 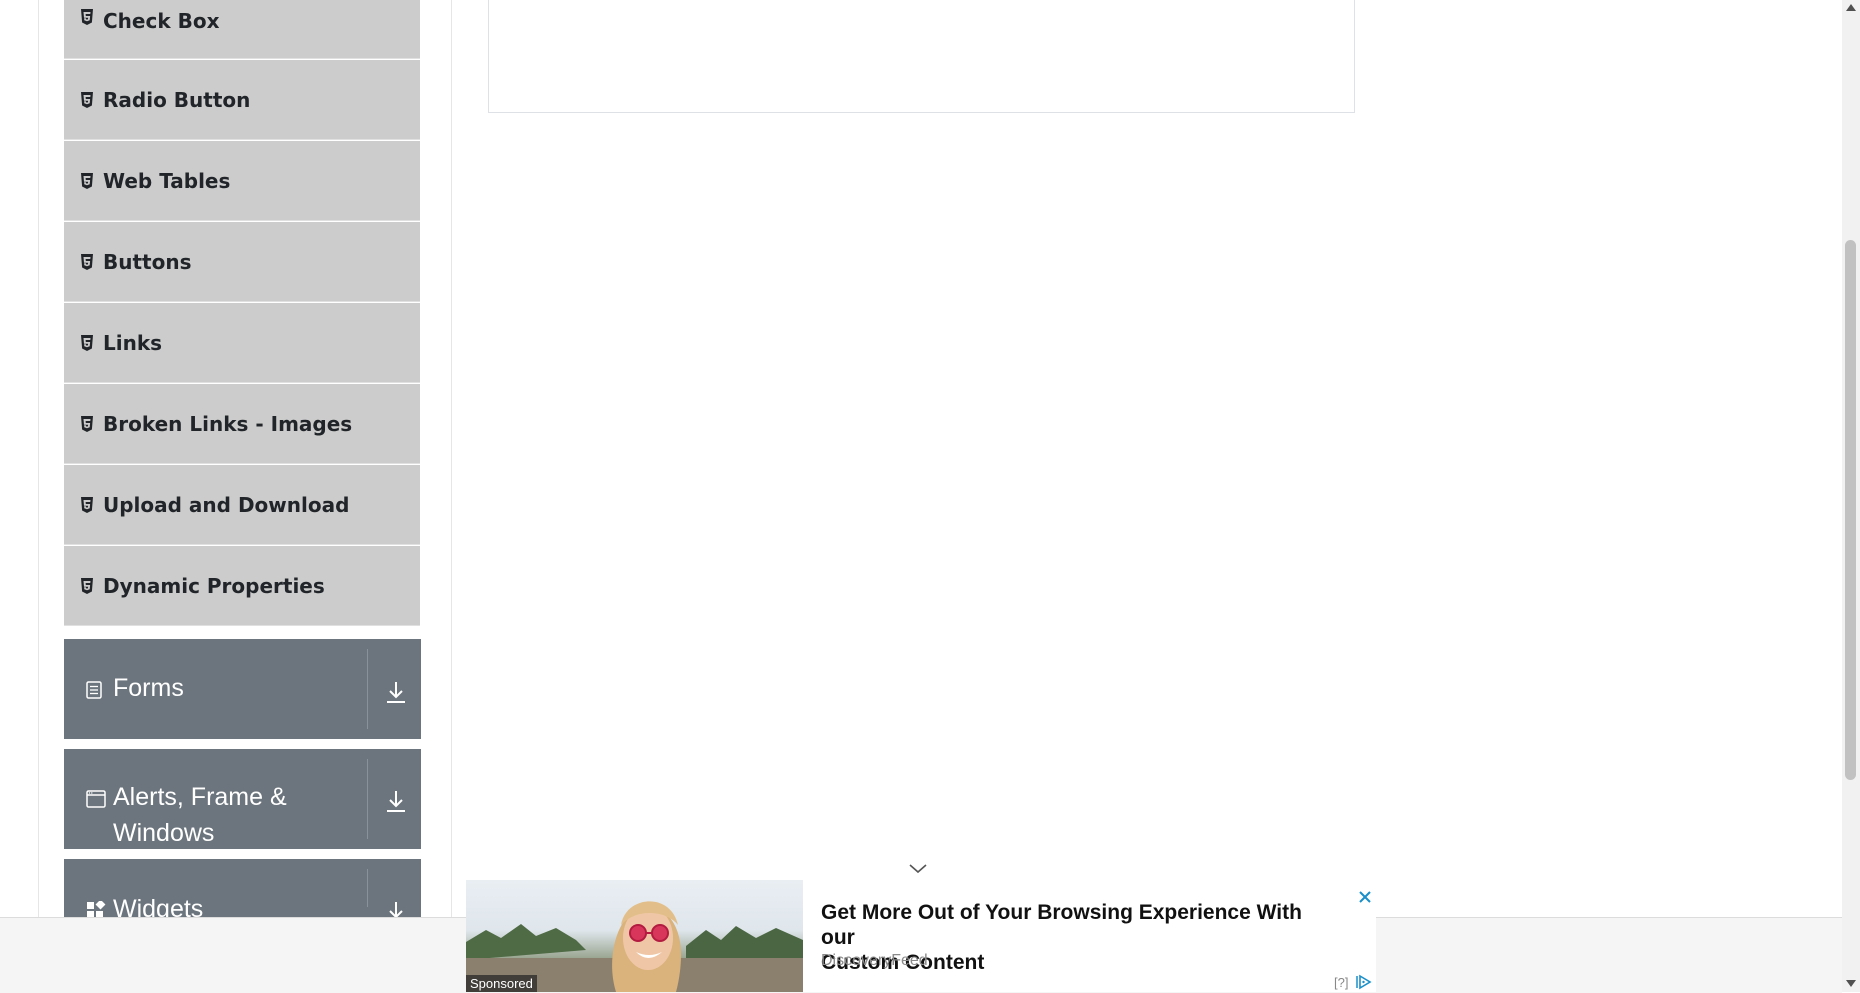 I want to click on menu-item-radio-button: Radio Button, so click(x=242, y=100).